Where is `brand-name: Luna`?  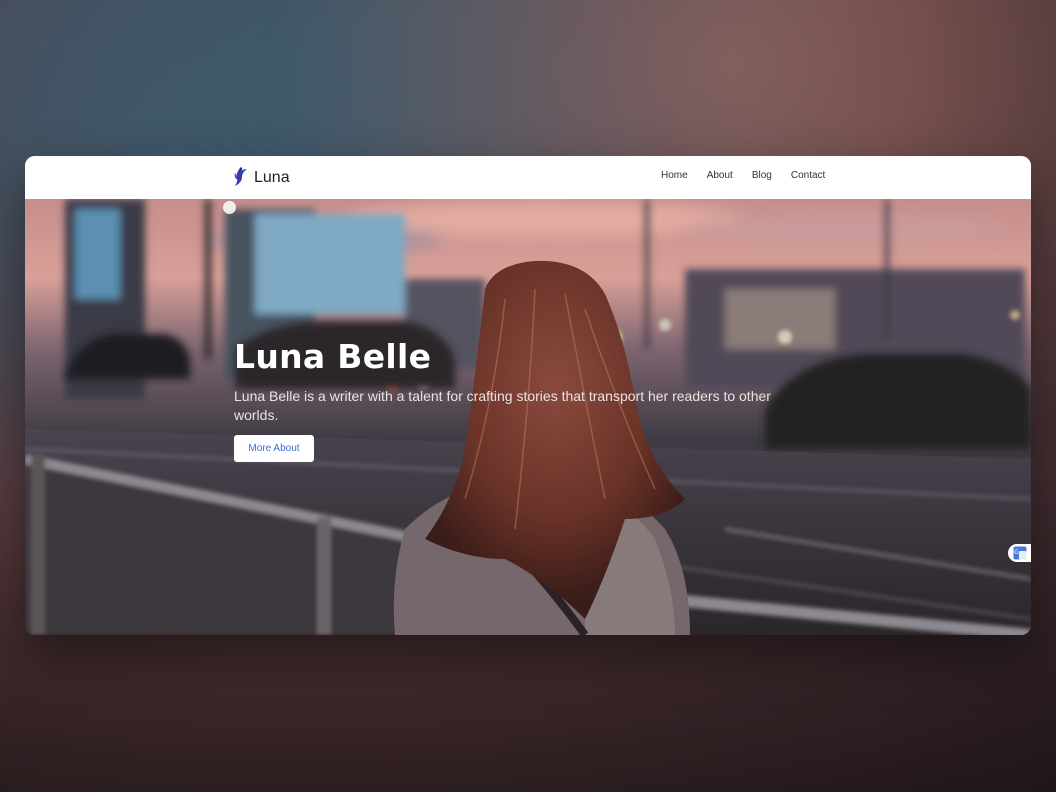 brand-name: Luna is located at coordinates (272, 177).